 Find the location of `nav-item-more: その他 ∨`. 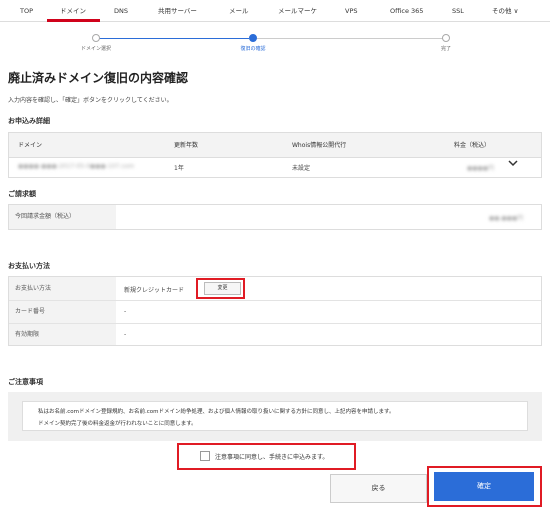

nav-item-more: その他 ∨ is located at coordinates (505, 11).